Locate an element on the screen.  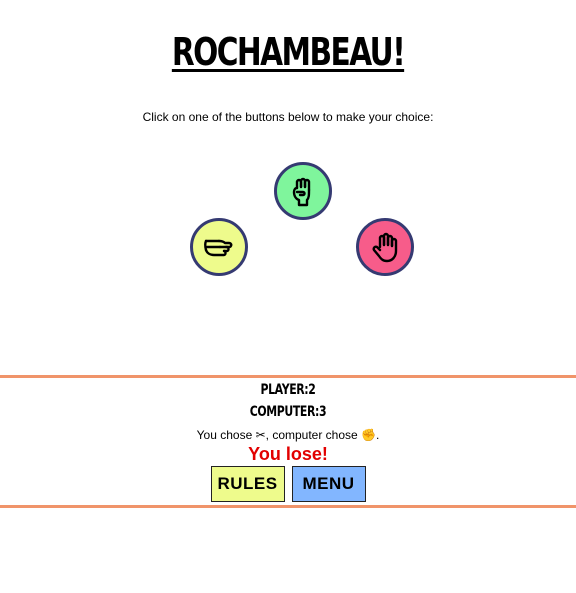
rock-button is located at coordinates (303, 191).